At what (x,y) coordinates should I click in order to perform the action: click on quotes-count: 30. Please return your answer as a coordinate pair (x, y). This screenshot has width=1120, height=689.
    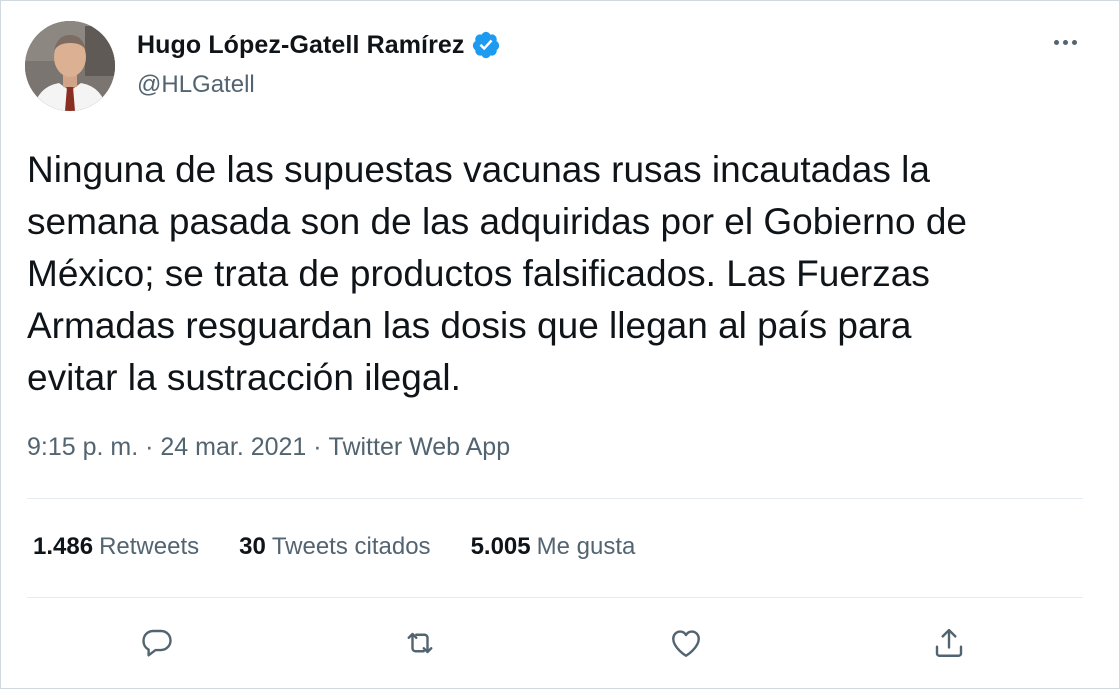
    Looking at the image, I should click on (252, 546).